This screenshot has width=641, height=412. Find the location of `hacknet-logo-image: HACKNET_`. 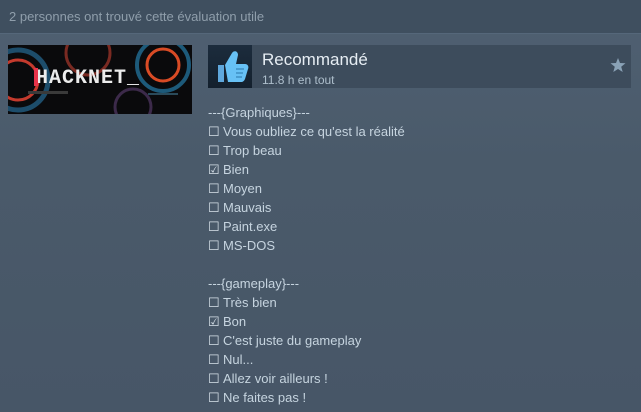

hacknet-logo-image: HACKNET_ is located at coordinates (100, 79).